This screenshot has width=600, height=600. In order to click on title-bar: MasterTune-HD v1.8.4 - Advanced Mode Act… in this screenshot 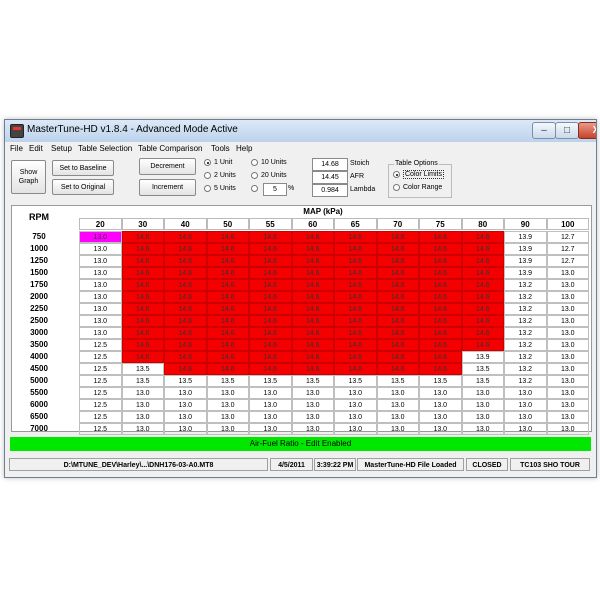, I will do `click(300, 131)`.